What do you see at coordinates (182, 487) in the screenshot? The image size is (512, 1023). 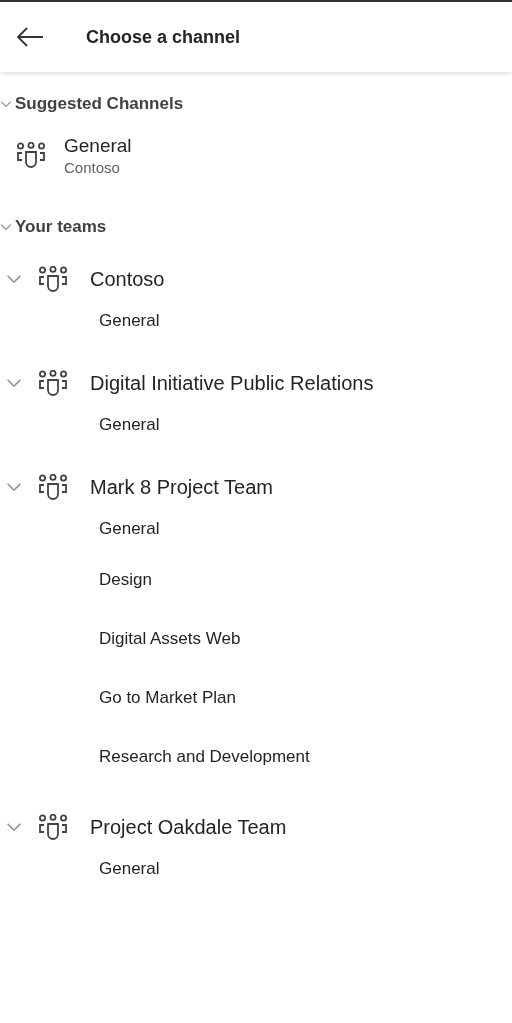 I see `team-name: Mark 8 Project Team` at bounding box center [182, 487].